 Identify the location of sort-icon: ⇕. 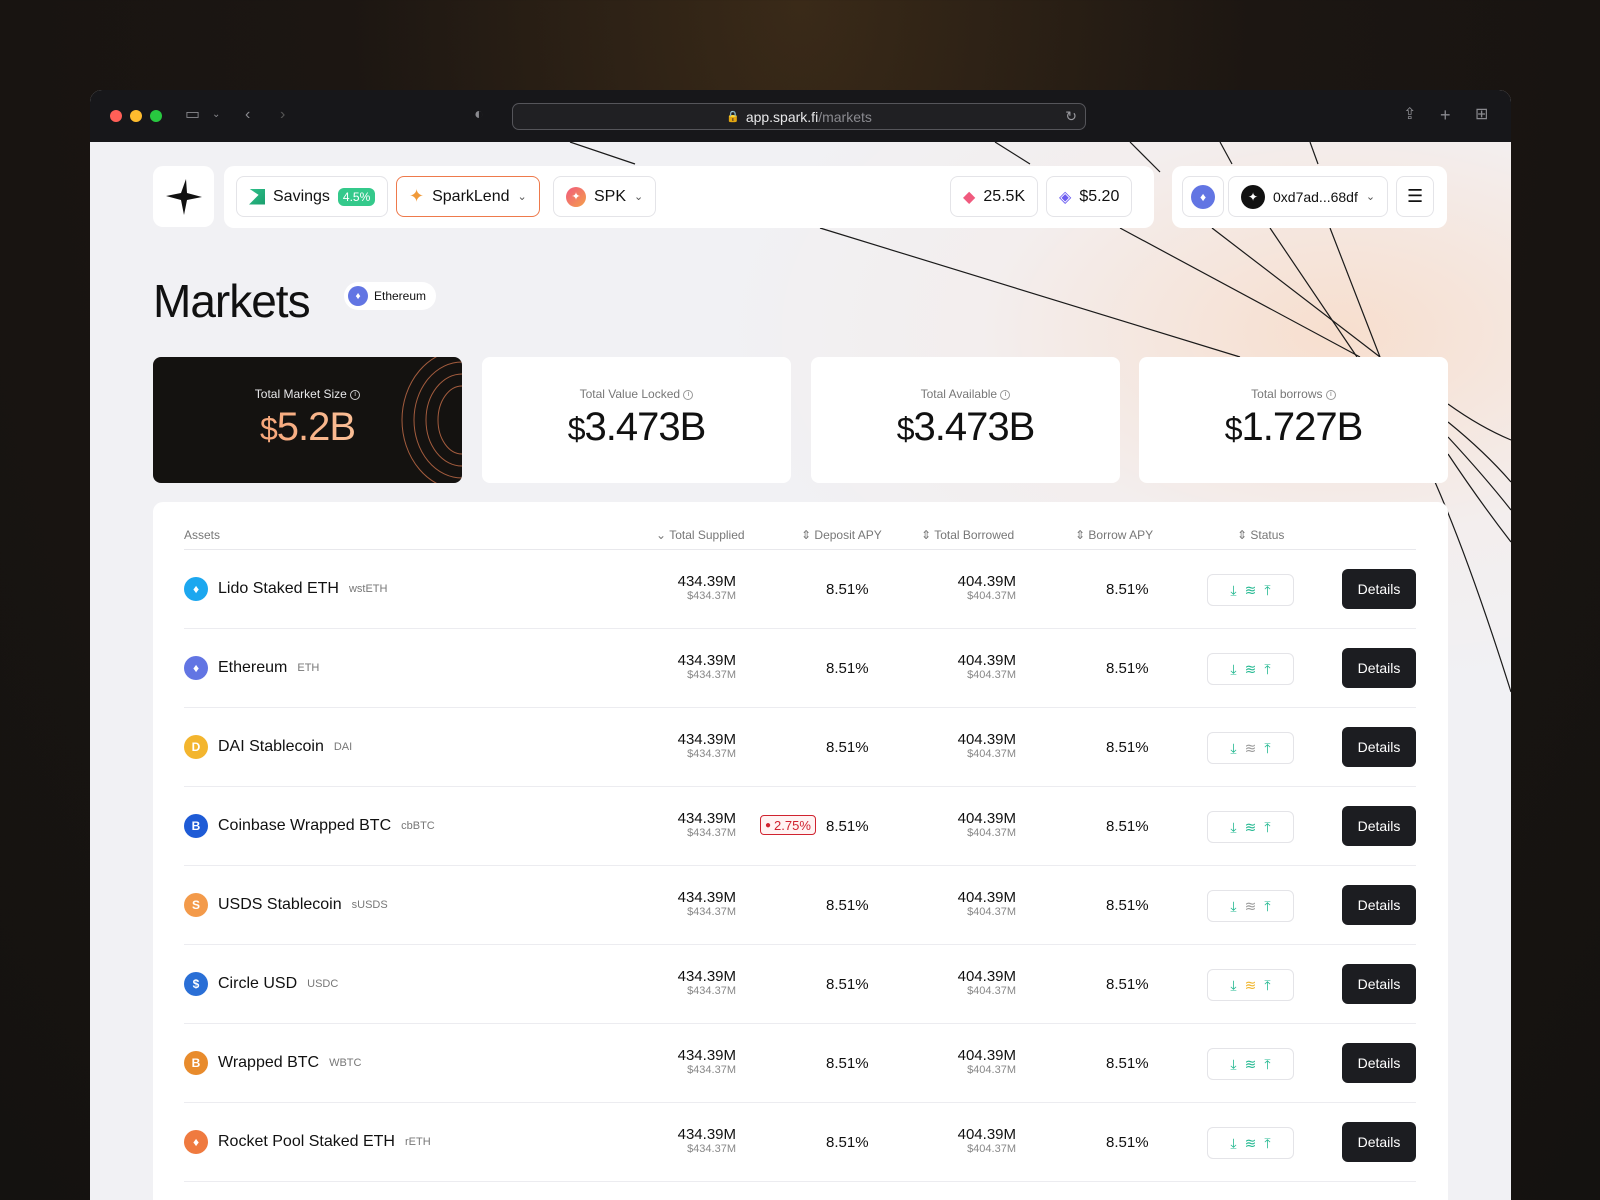
(806, 535).